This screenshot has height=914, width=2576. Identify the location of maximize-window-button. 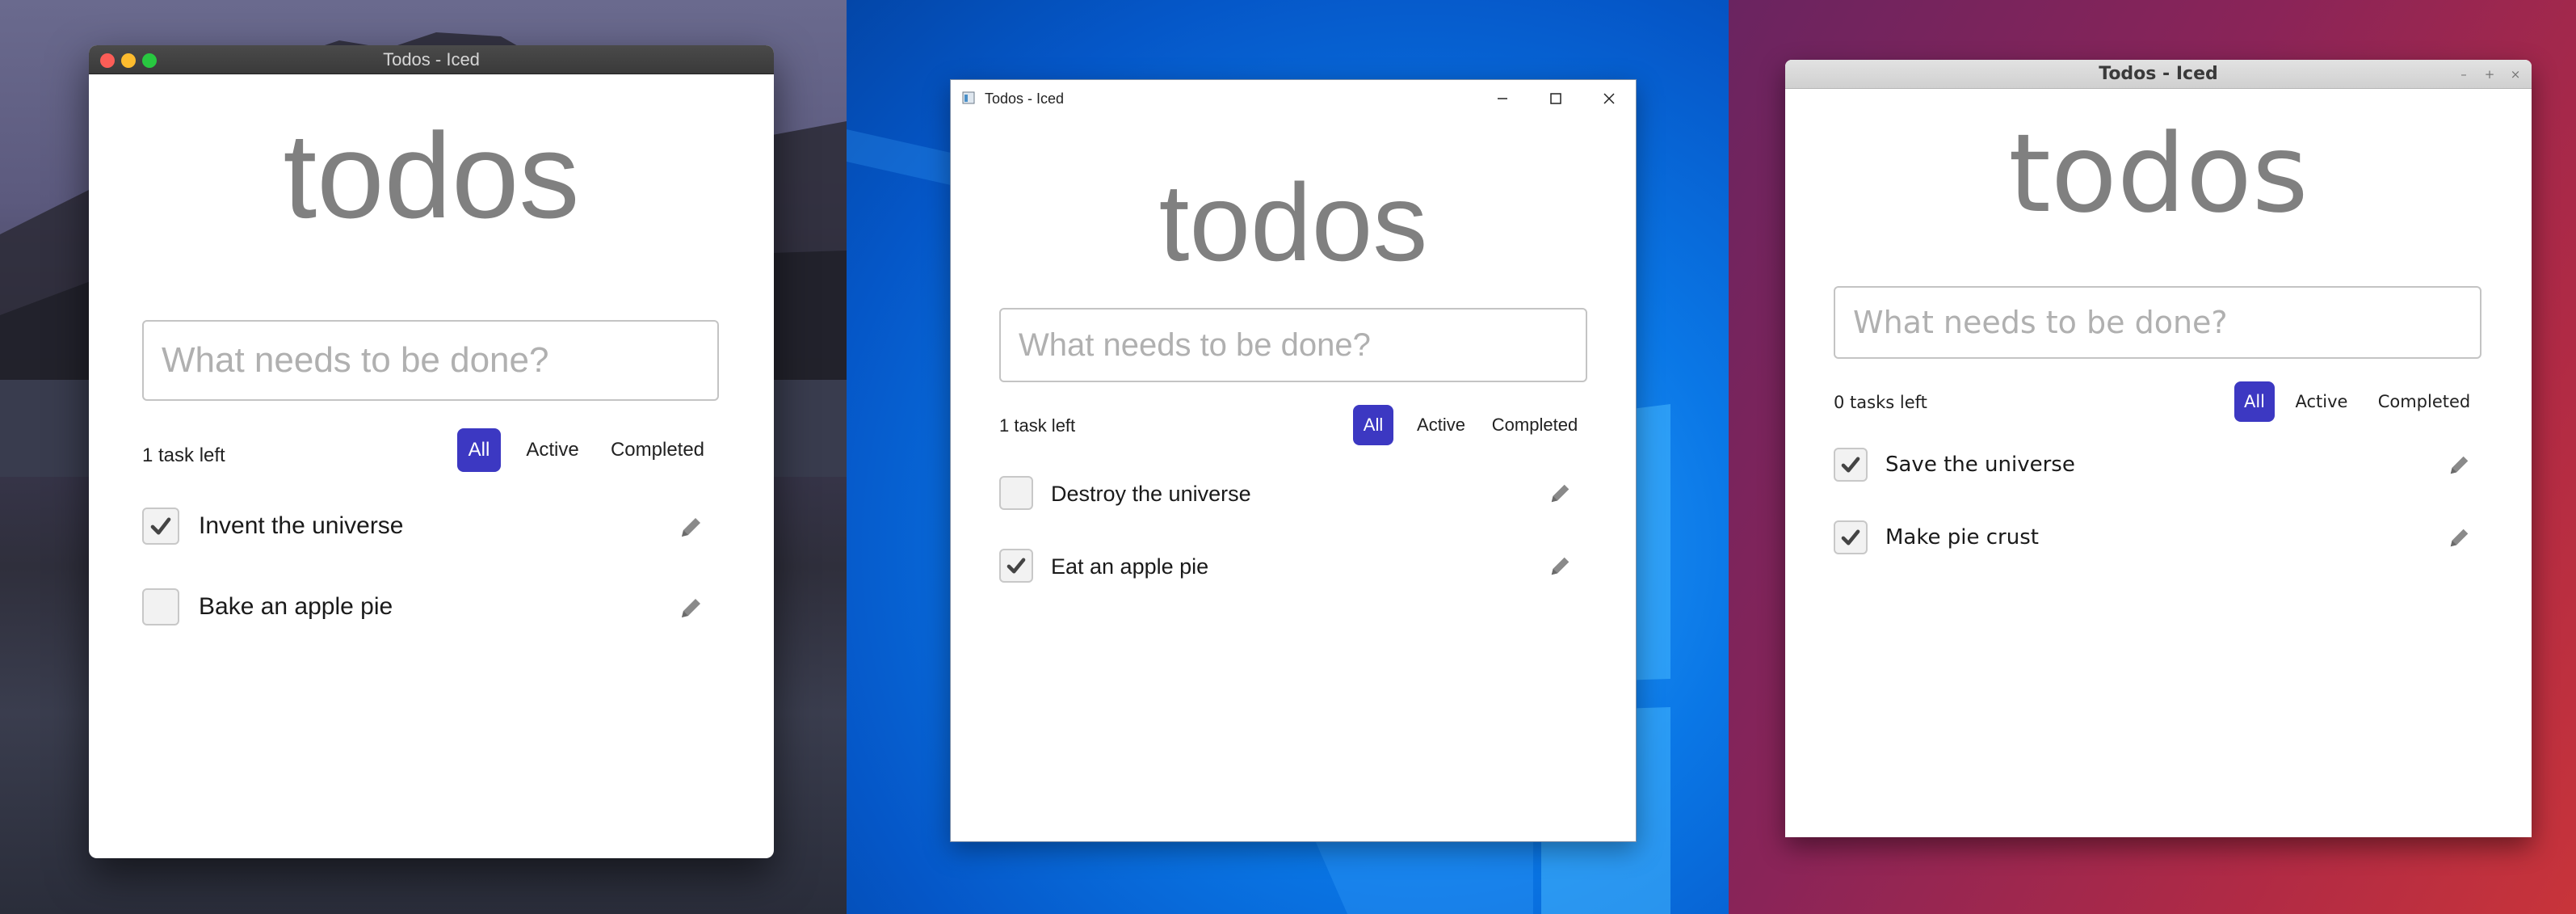
(1555, 98).